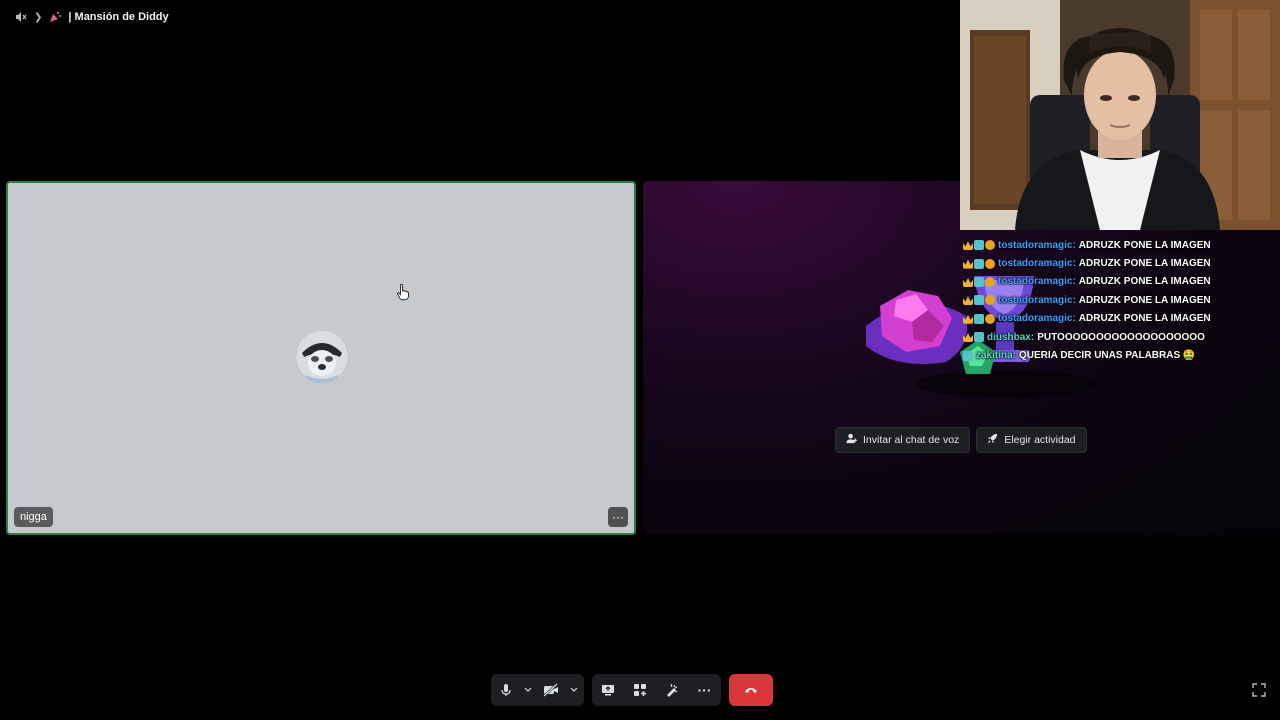  What do you see at coordinates (996, 356) in the screenshot?
I see `chat-username: zakitina:` at bounding box center [996, 356].